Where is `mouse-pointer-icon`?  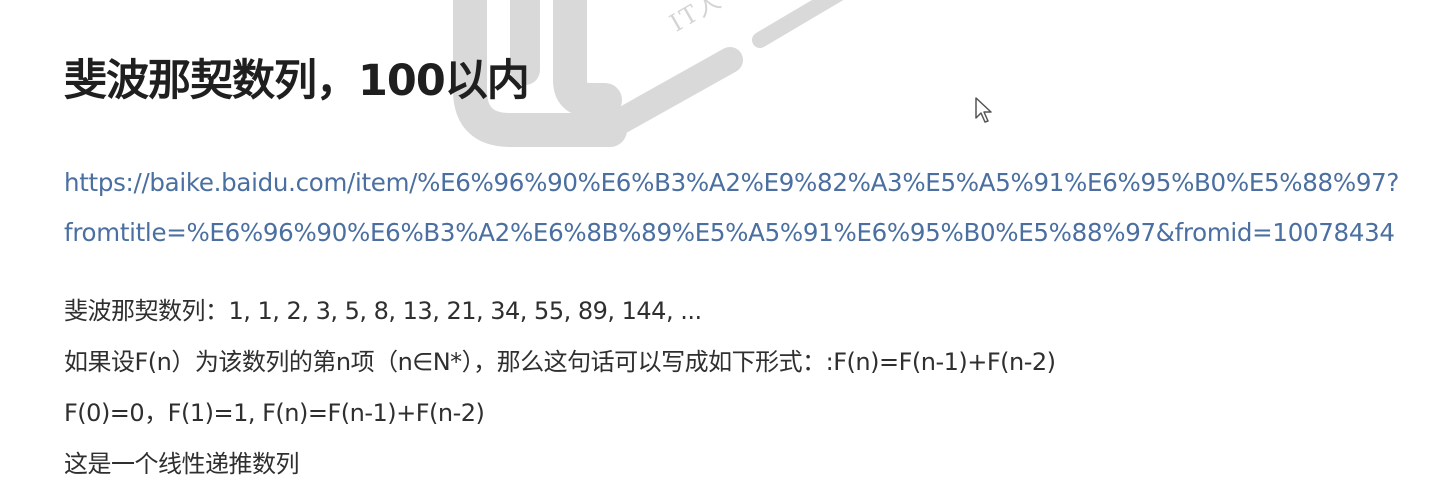
mouse-pointer-icon is located at coordinates (983, 110).